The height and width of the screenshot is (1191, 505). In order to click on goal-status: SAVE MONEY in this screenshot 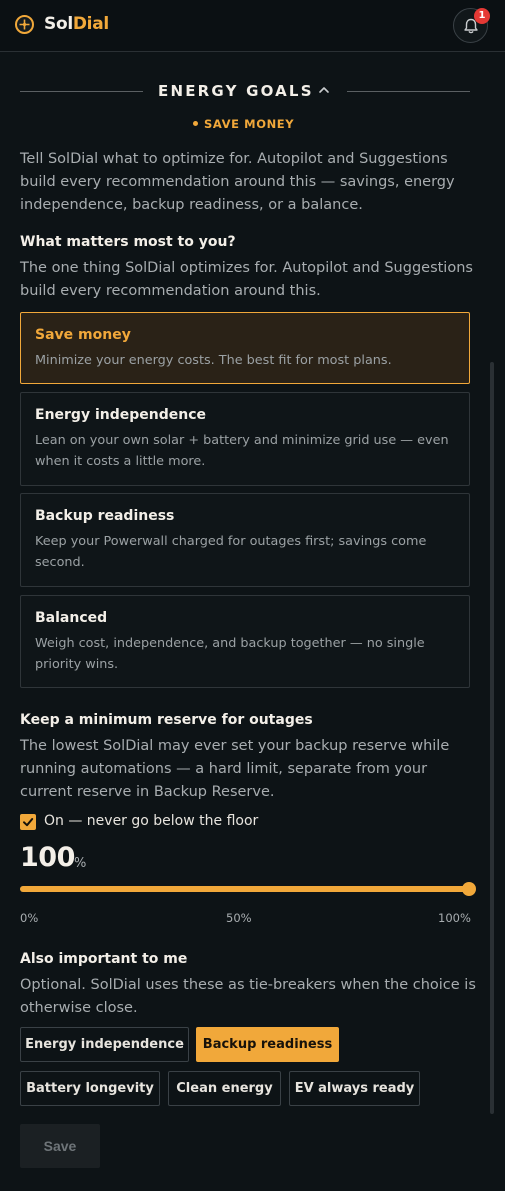, I will do `click(243, 124)`.